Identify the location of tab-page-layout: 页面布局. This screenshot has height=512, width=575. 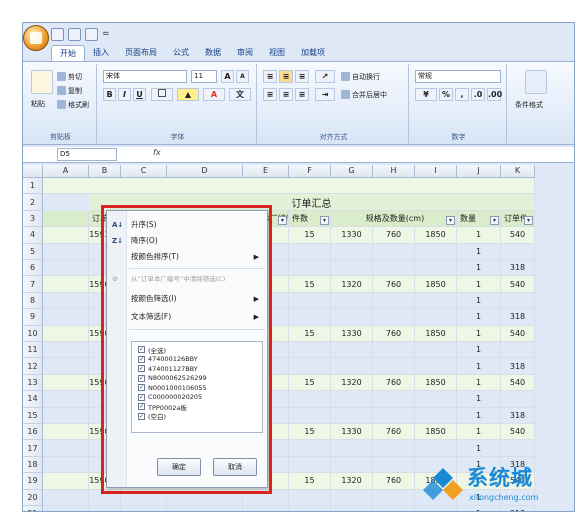
(141, 53).